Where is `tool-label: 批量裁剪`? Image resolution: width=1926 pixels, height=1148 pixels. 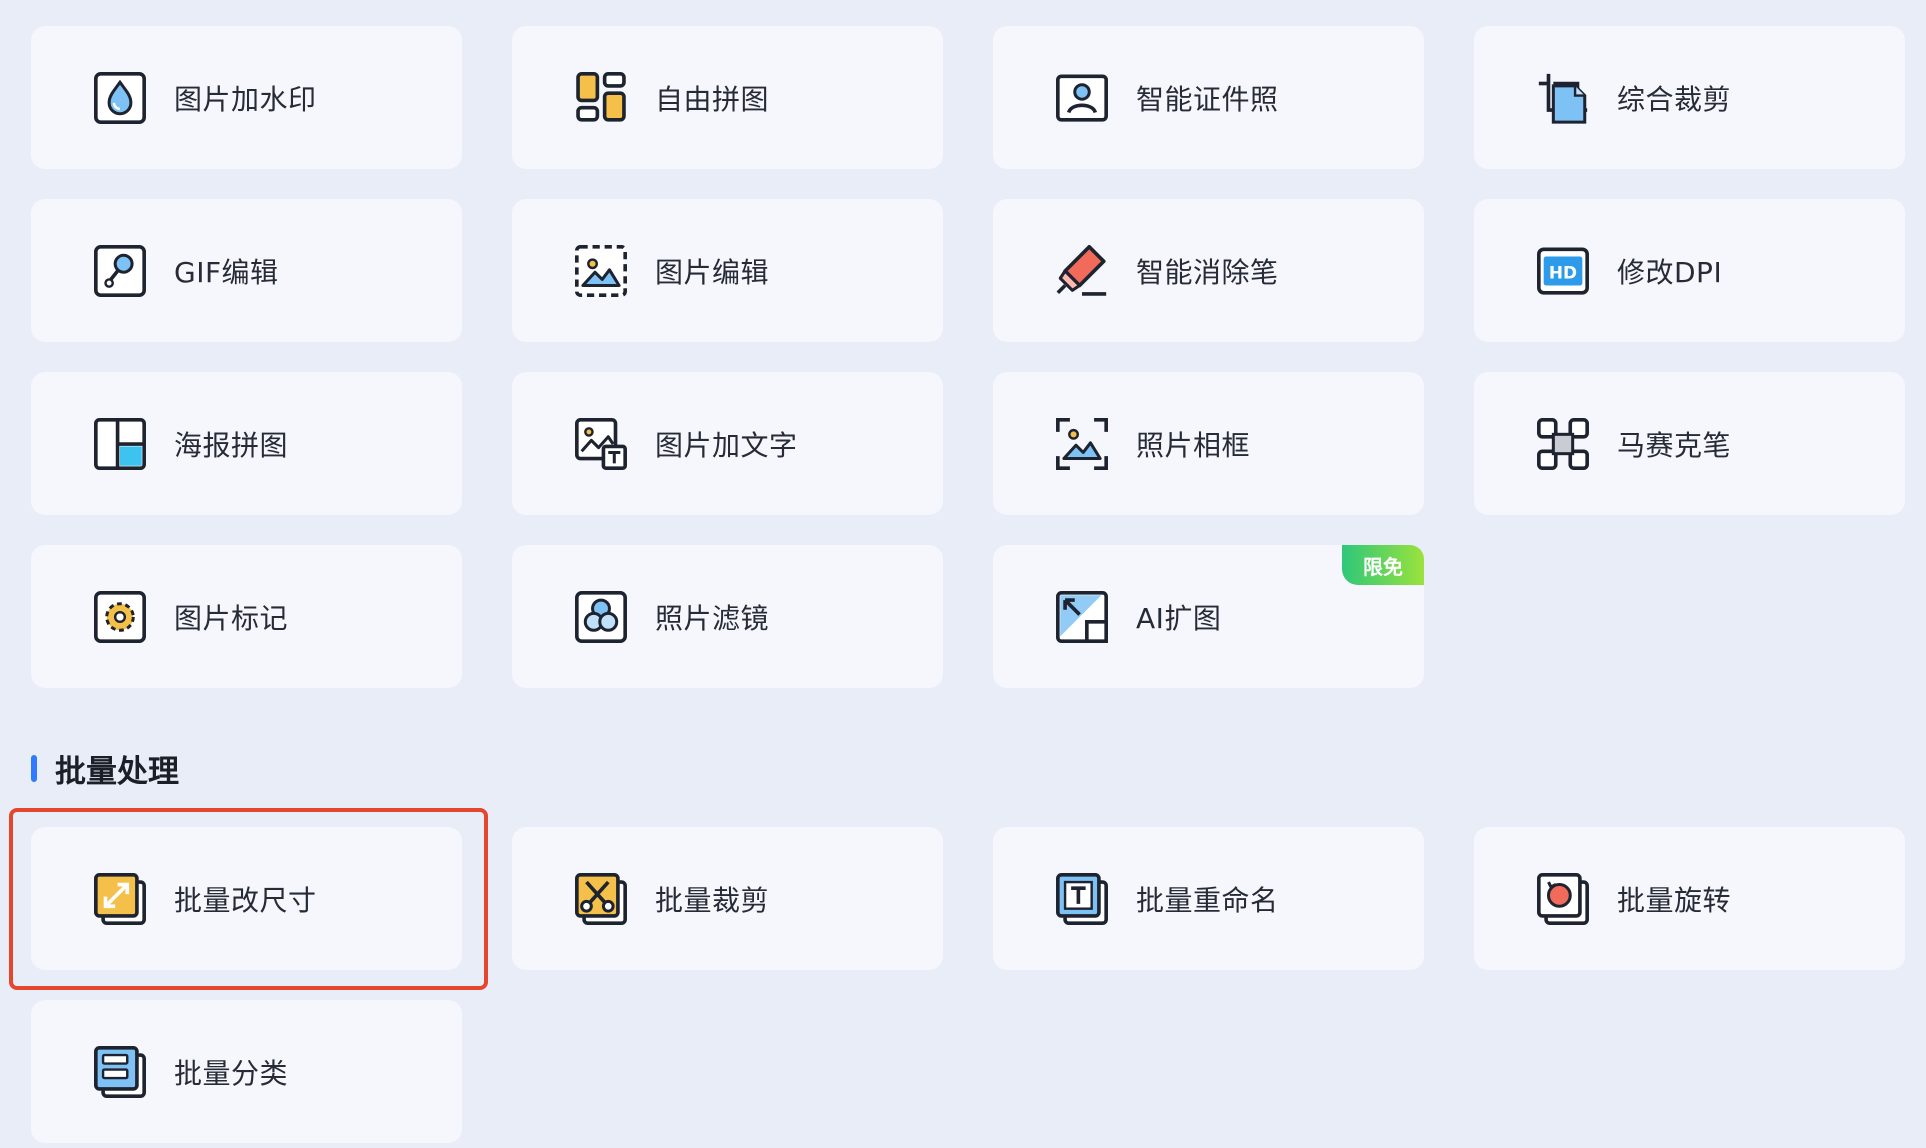
tool-label: 批量裁剪 is located at coordinates (712, 900).